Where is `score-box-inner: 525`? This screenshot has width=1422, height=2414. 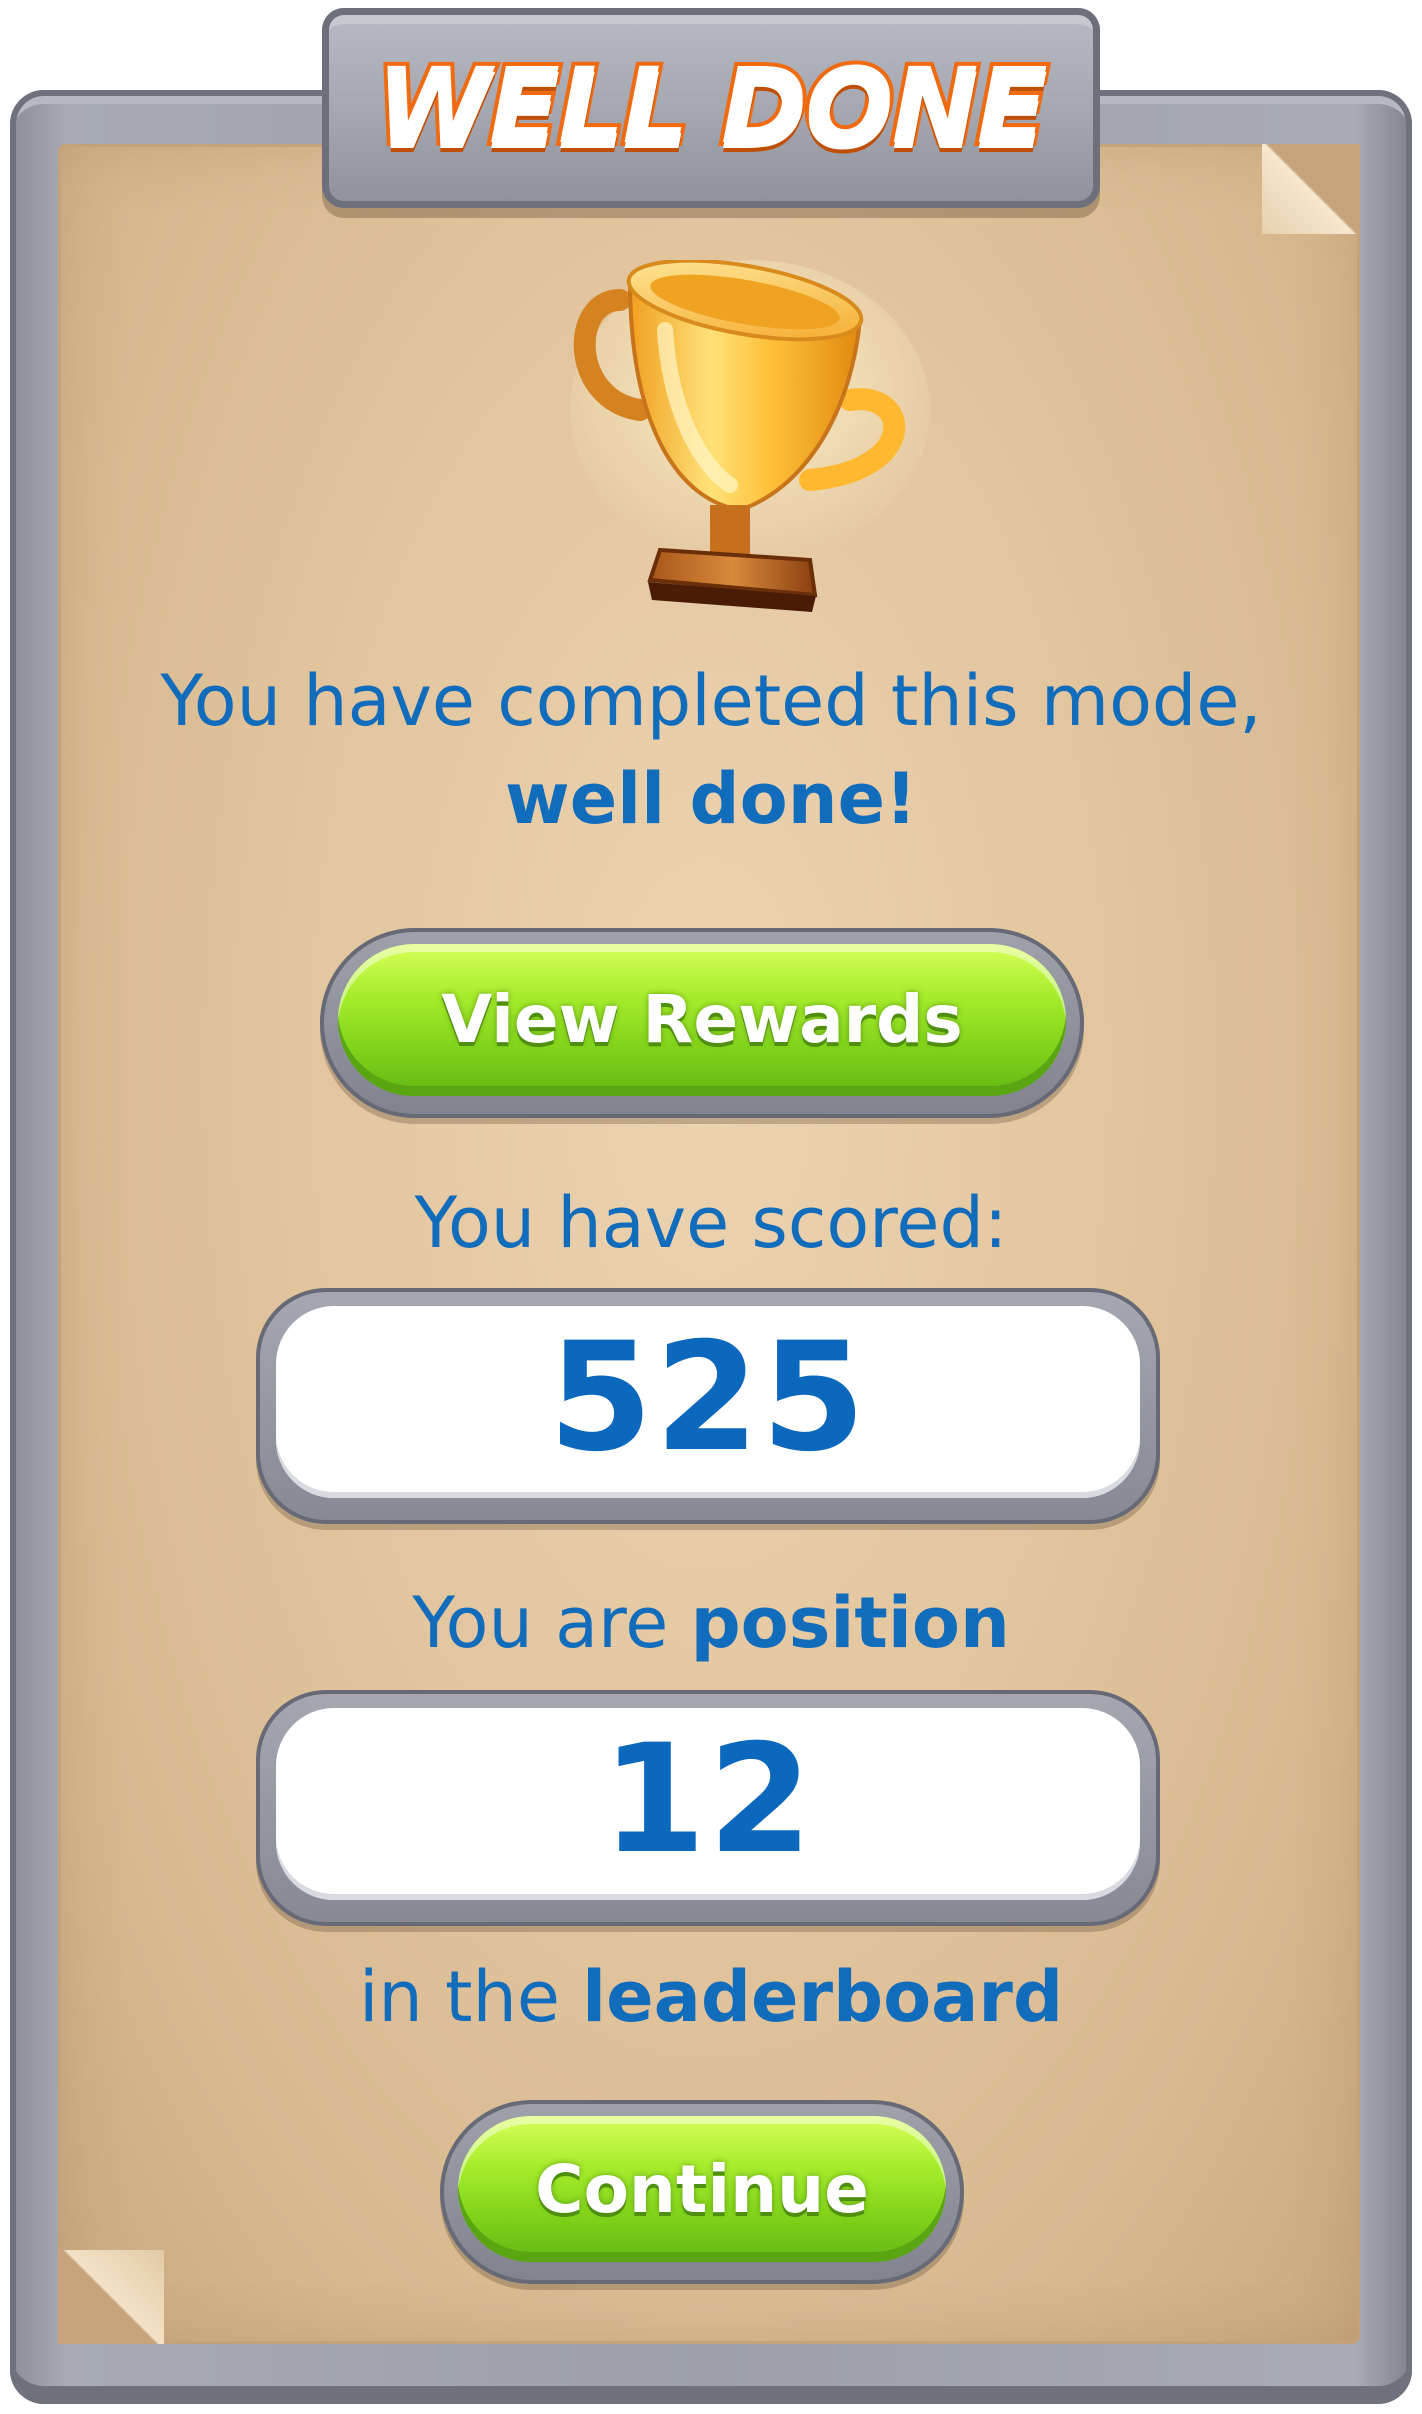
score-box-inner: 525 is located at coordinates (708, 1402).